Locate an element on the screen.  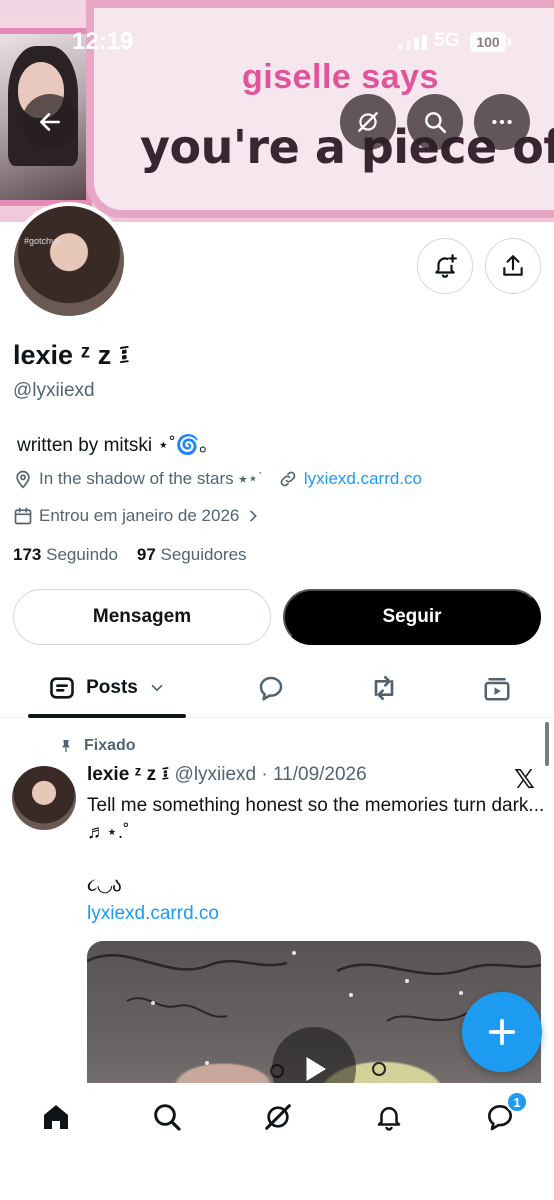
display-name: lexie ᶻ z ፤ is located at coordinates (71, 355).